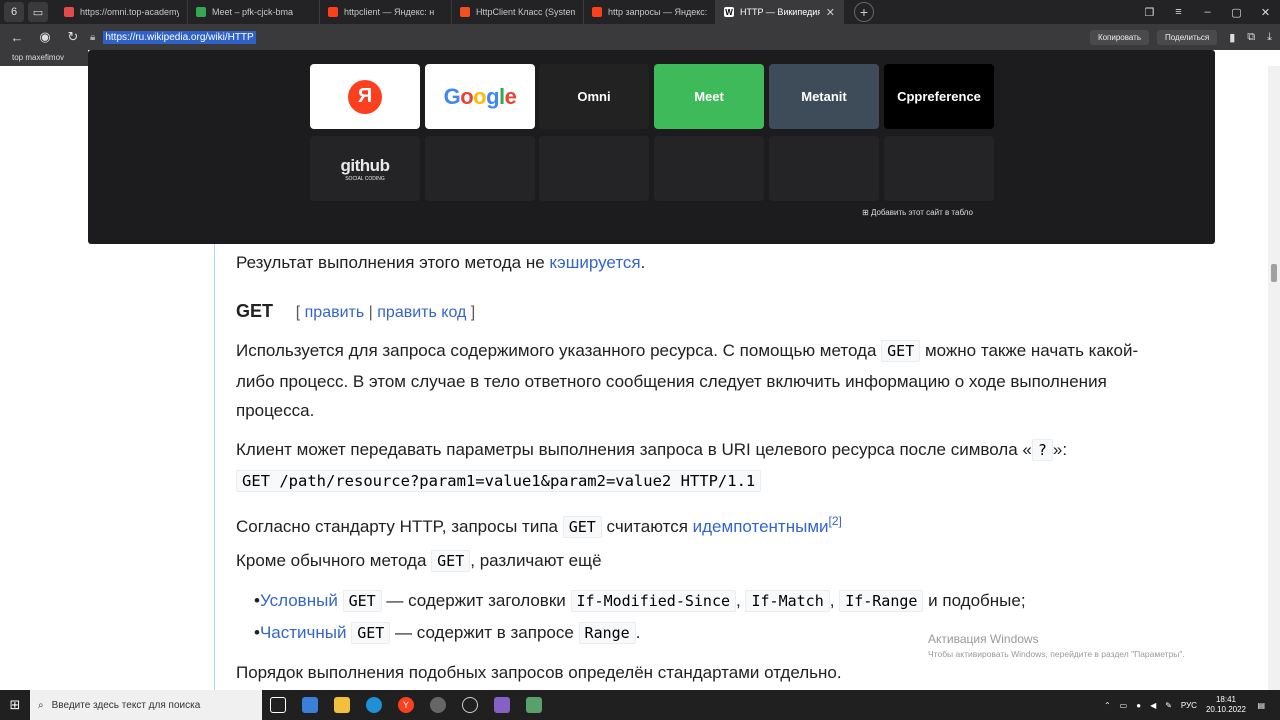 The width and height of the screenshot is (1280, 720). What do you see at coordinates (15, 705) in the screenshot?
I see `windows-start-icon: ⊞` at bounding box center [15, 705].